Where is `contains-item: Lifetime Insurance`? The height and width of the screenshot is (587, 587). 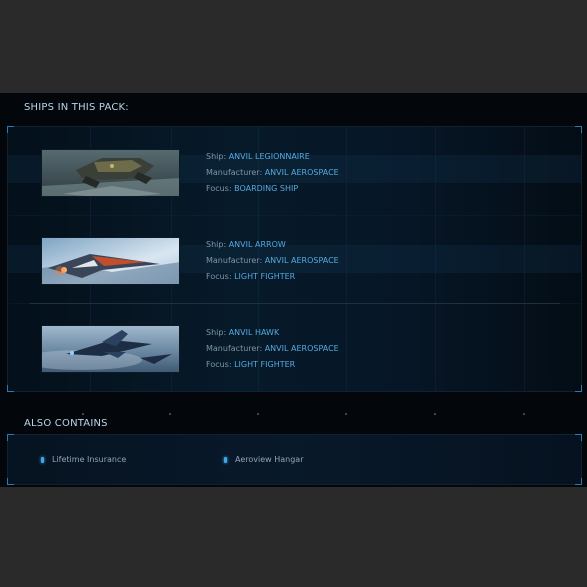 contains-item: Lifetime Insurance is located at coordinates (83, 459).